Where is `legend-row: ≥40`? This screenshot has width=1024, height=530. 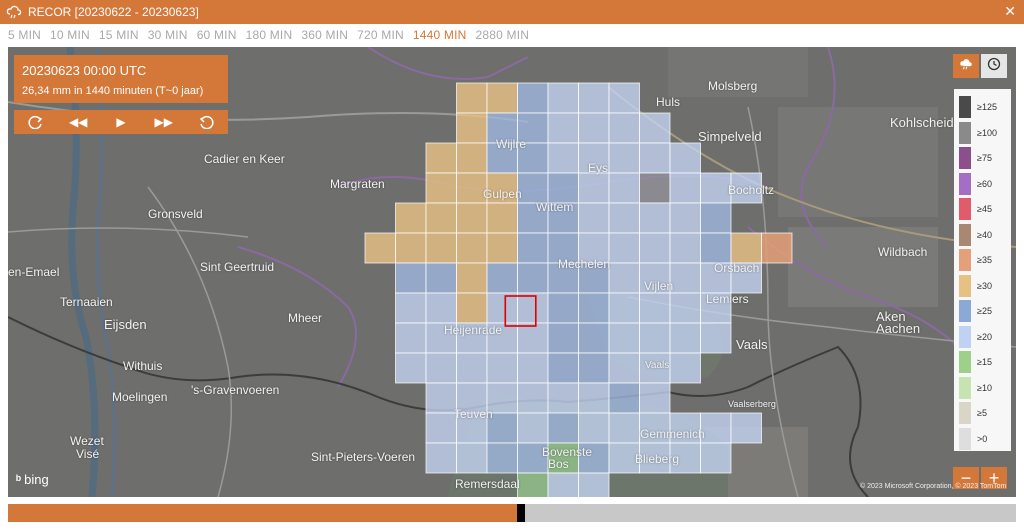 legend-row: ≥40 is located at coordinates (984, 234).